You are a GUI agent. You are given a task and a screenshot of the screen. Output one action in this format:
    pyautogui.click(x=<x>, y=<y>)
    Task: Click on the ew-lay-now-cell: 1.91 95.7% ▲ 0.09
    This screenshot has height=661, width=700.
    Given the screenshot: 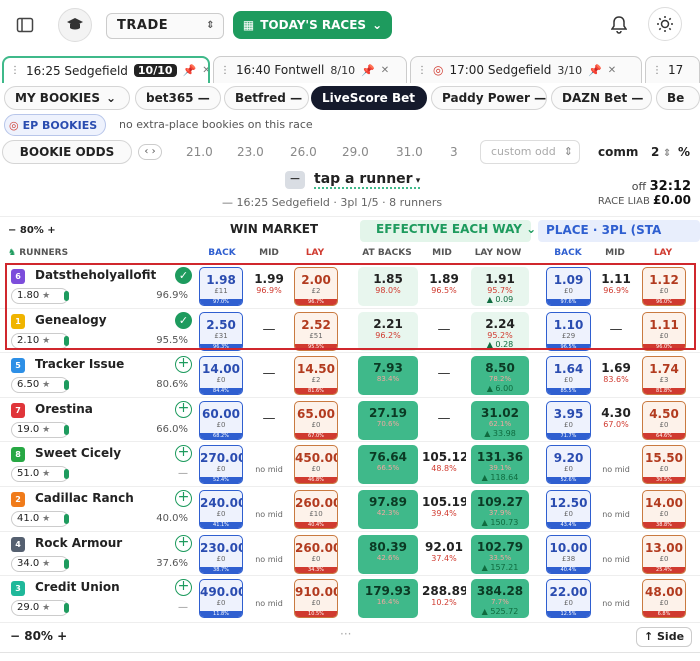 What is the action you would take?
    pyautogui.click(x=500, y=286)
    